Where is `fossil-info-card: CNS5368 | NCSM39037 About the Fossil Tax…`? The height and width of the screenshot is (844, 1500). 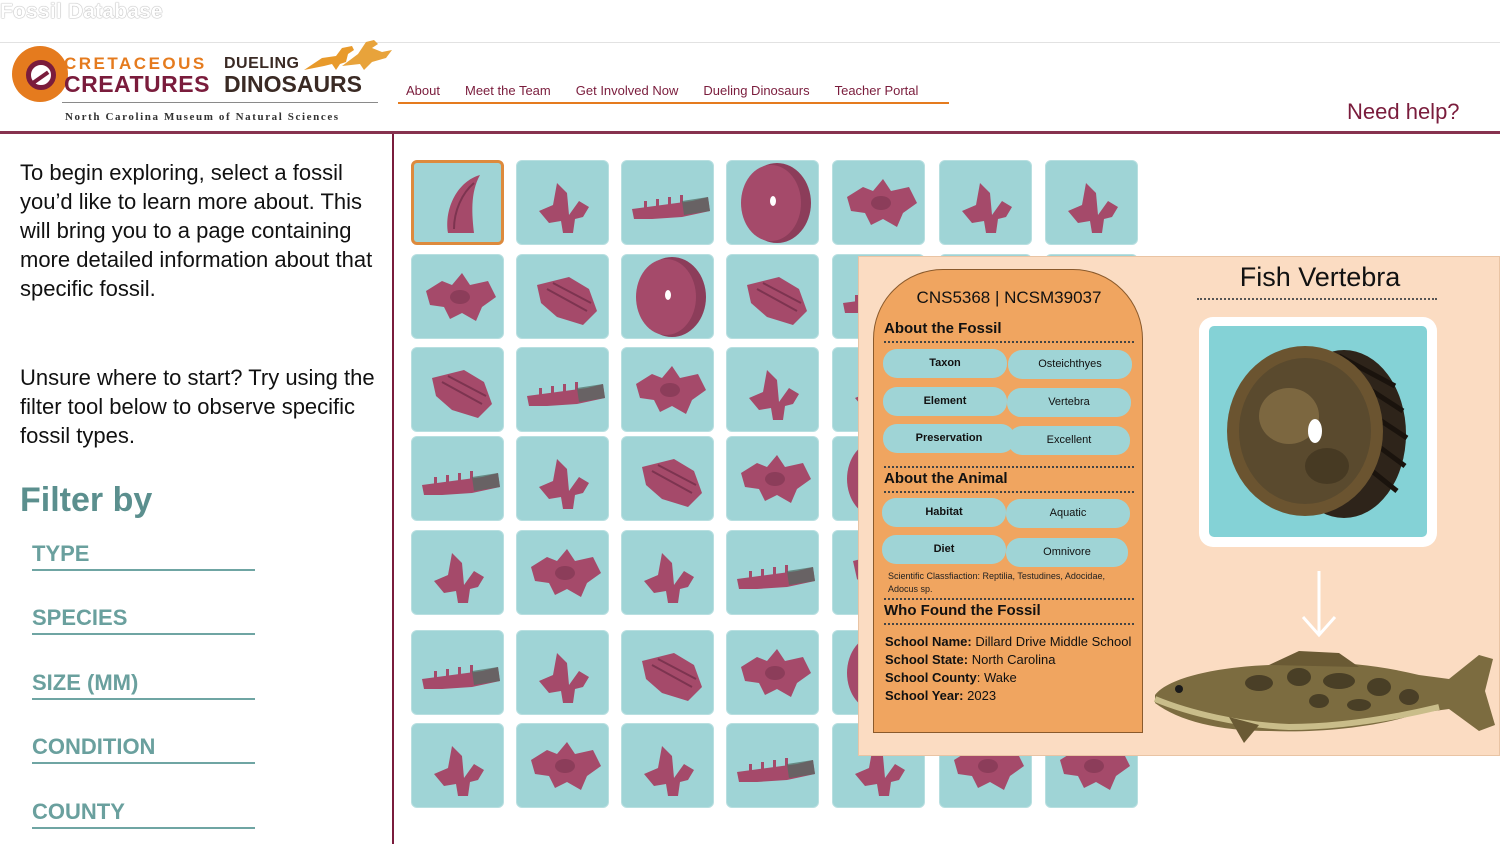 fossil-info-card: CNS5368 | NCSM39037 About the Fossil Tax… is located at coordinates (1008, 501).